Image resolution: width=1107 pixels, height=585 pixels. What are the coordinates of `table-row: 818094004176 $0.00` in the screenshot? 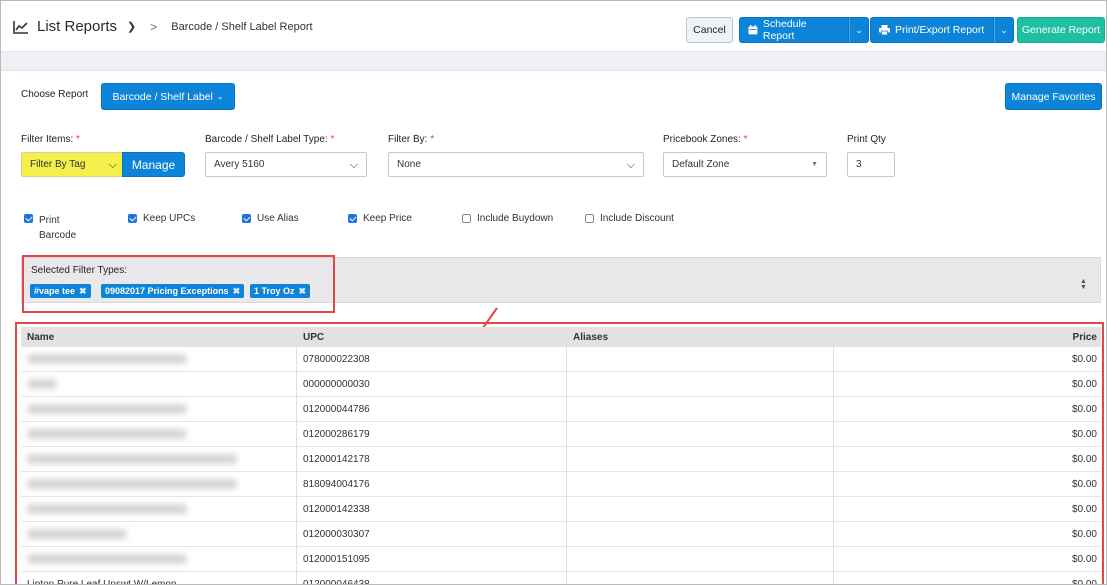 It's located at (561, 484).